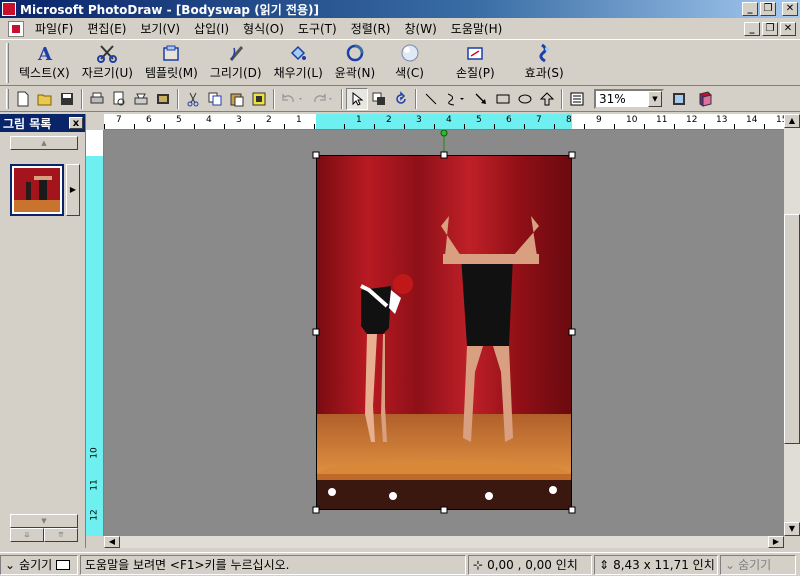 Image resolution: width=800 pixels, height=576 pixels. Describe the element at coordinates (355, 73) in the screenshot. I see `outline-button-label: 윤곽(N)` at that location.